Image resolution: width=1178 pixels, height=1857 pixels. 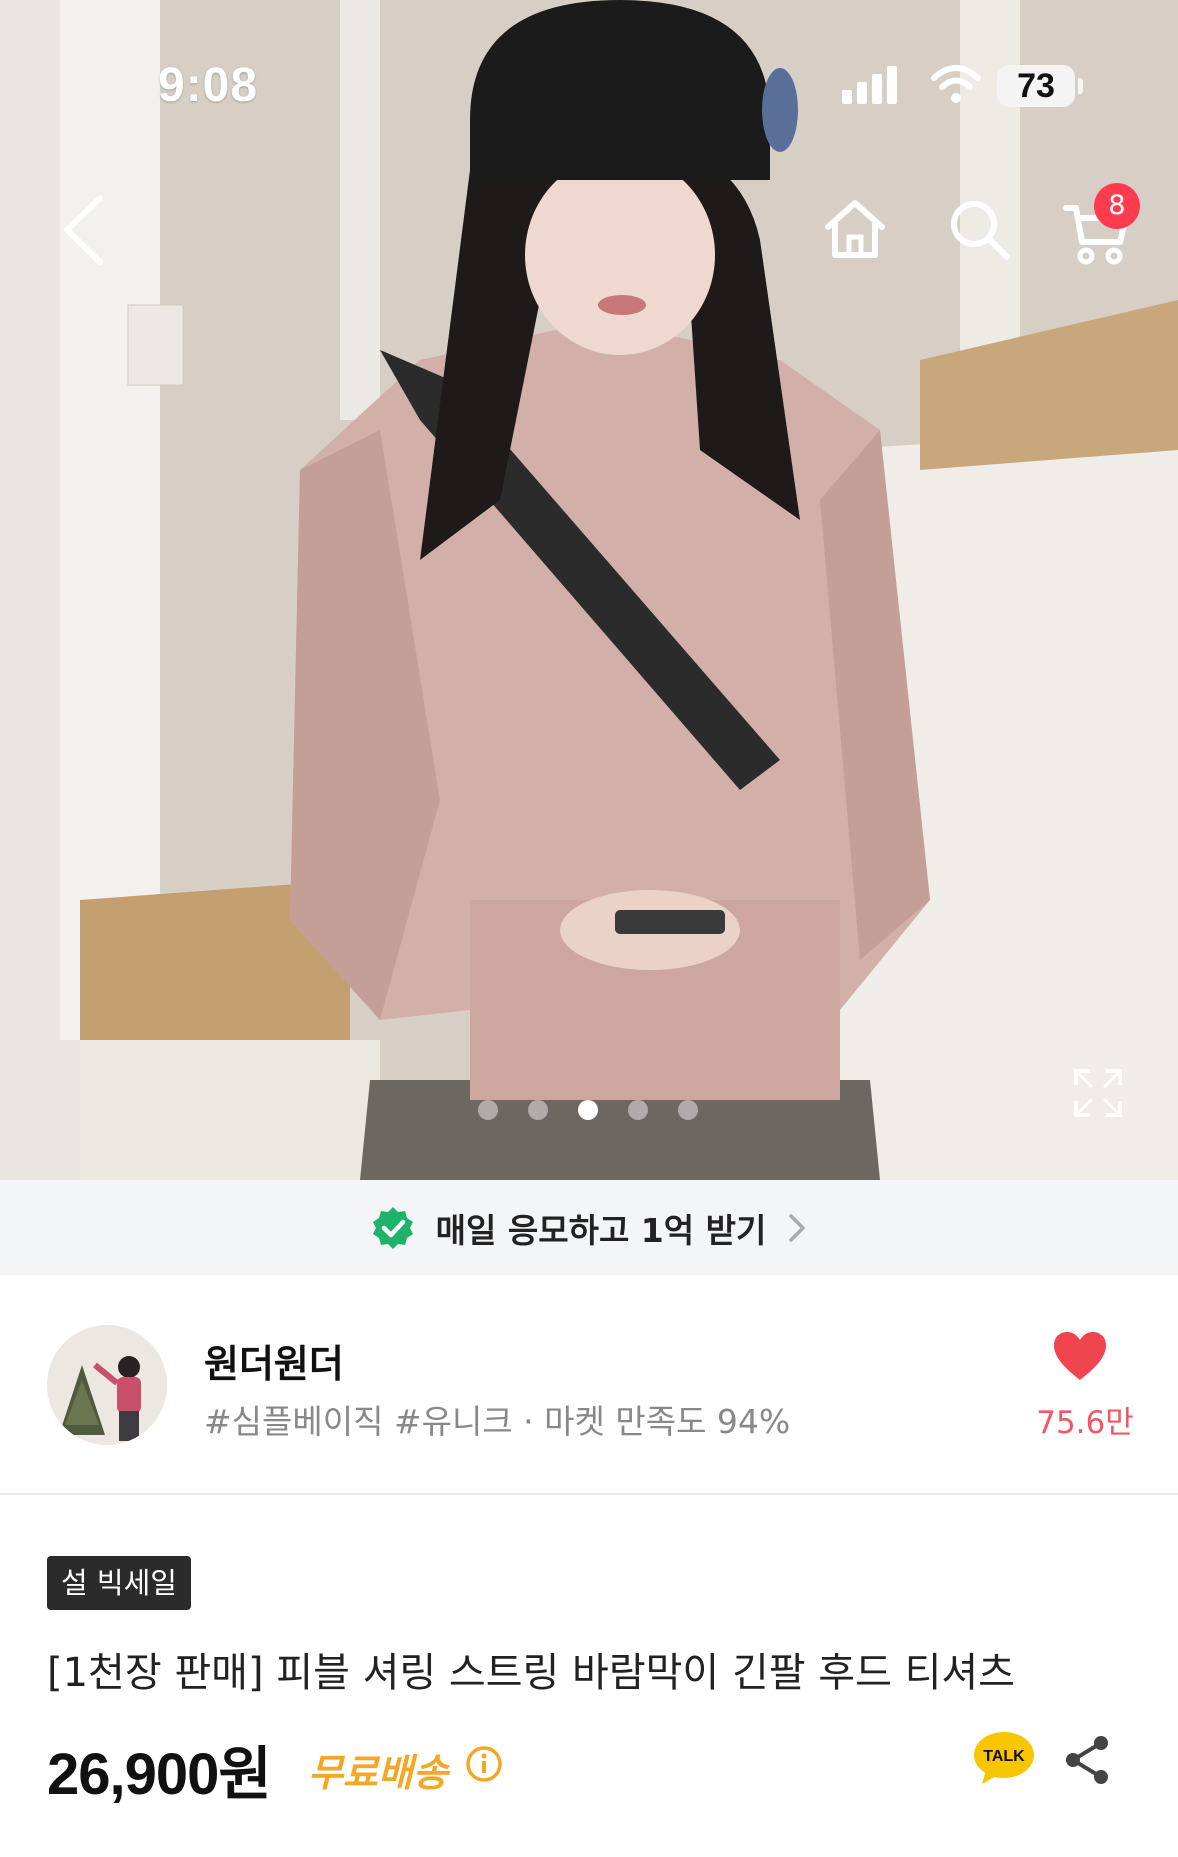 What do you see at coordinates (1098, 1093) in the screenshot?
I see `expand-fullscreen-icon` at bounding box center [1098, 1093].